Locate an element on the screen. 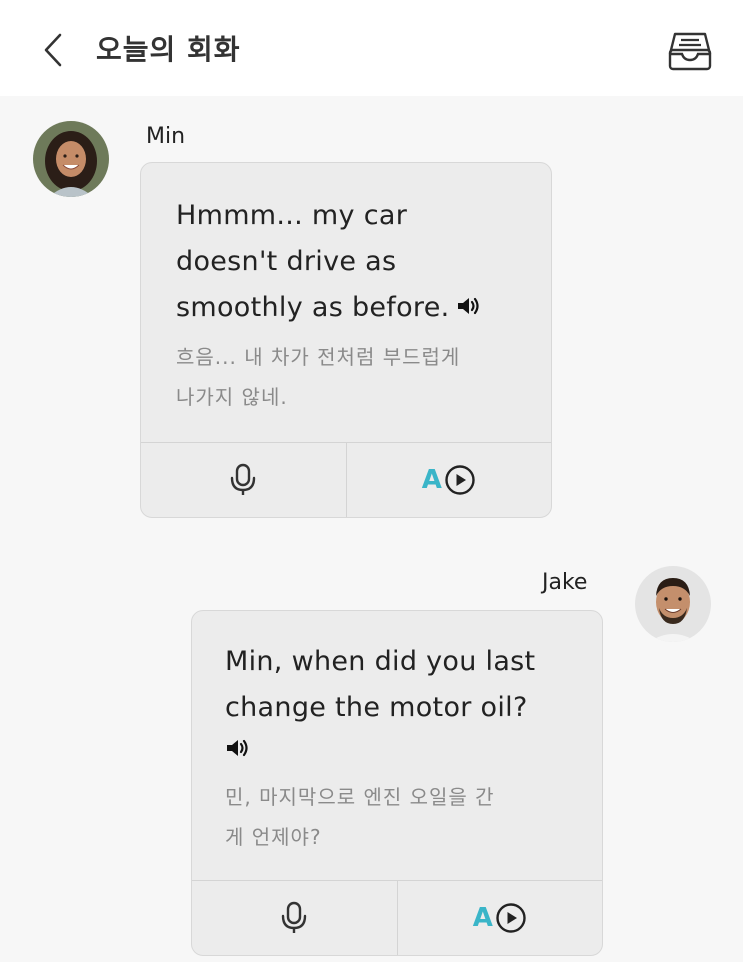 This screenshot has width=743, height=962. message-line-text: smoothly as before. is located at coordinates (313, 307).